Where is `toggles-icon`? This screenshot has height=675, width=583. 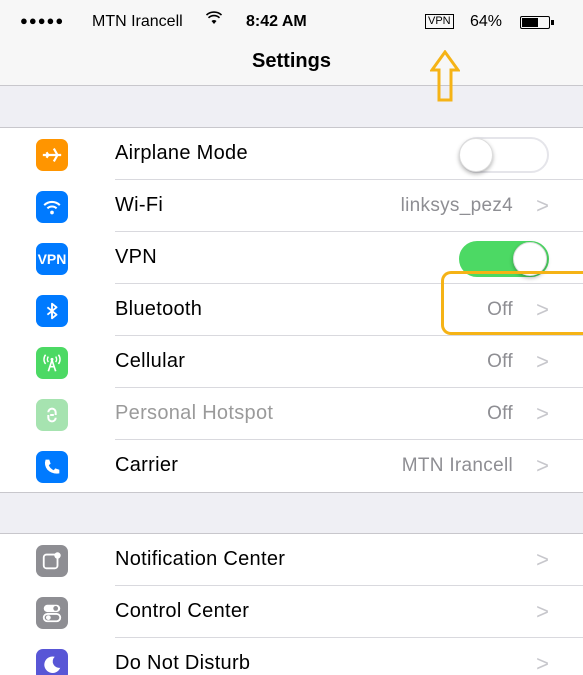 toggles-icon is located at coordinates (52, 613).